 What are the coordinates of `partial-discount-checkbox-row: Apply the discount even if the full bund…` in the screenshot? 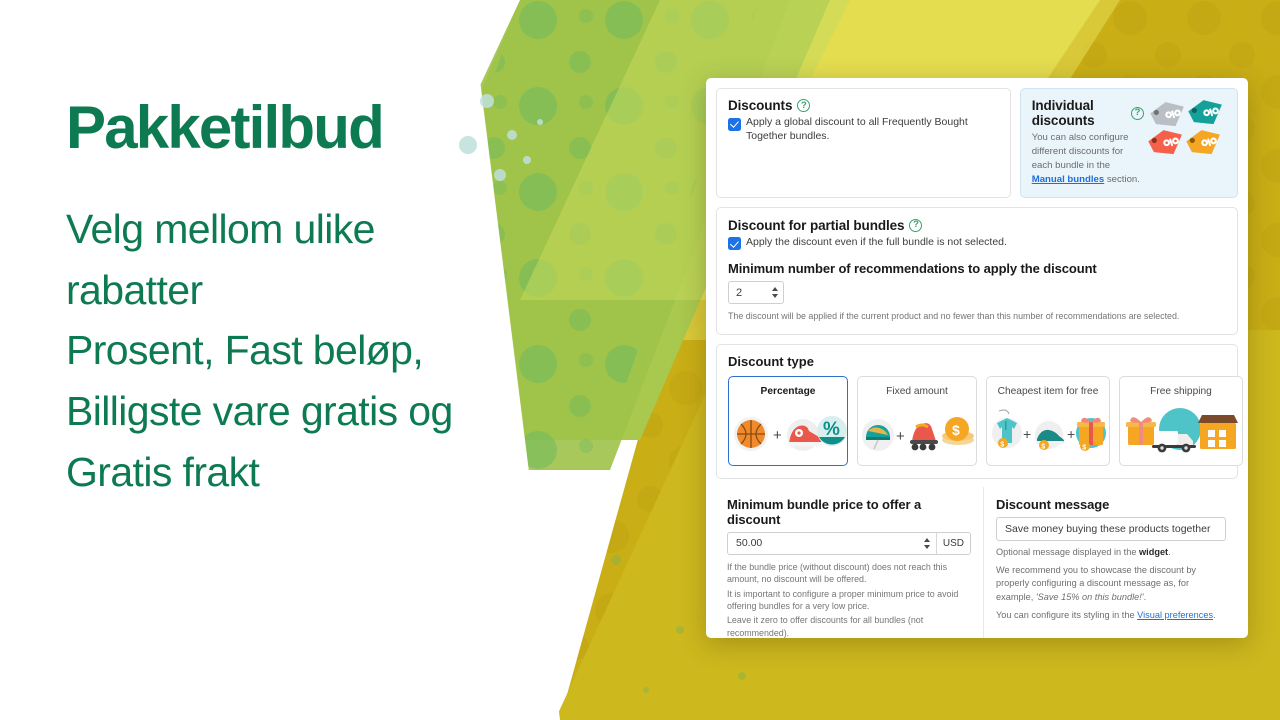 It's located at (977, 243).